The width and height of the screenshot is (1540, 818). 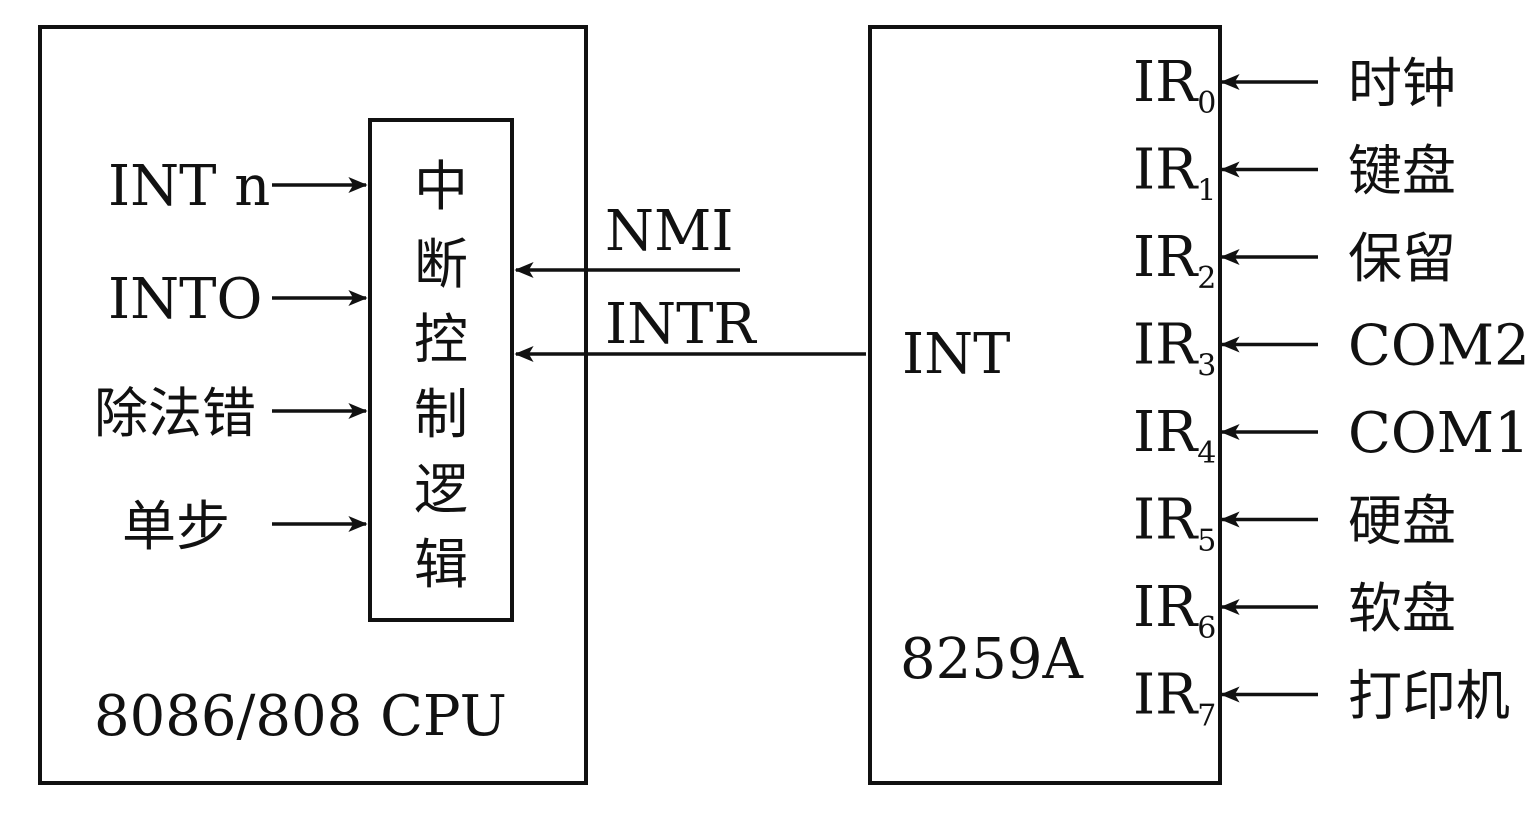 What do you see at coordinates (1174, 348) in the screenshot?
I see `ir-pin-label: IR3` at bounding box center [1174, 348].